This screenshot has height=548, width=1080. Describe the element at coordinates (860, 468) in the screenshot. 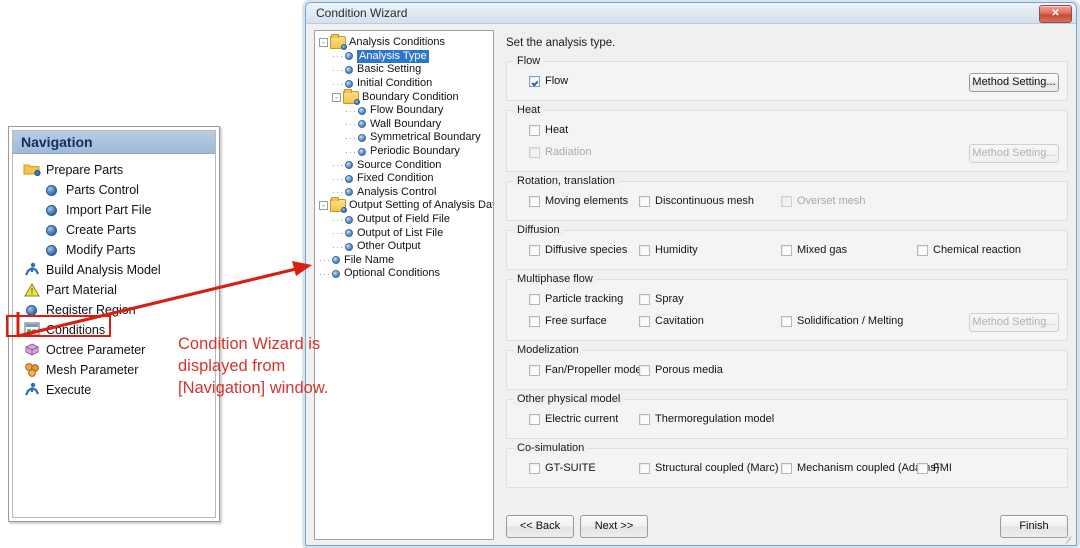

I see `checkbox-mechanism-coupled-adams-: Mechanism coupled (Adams)` at that location.